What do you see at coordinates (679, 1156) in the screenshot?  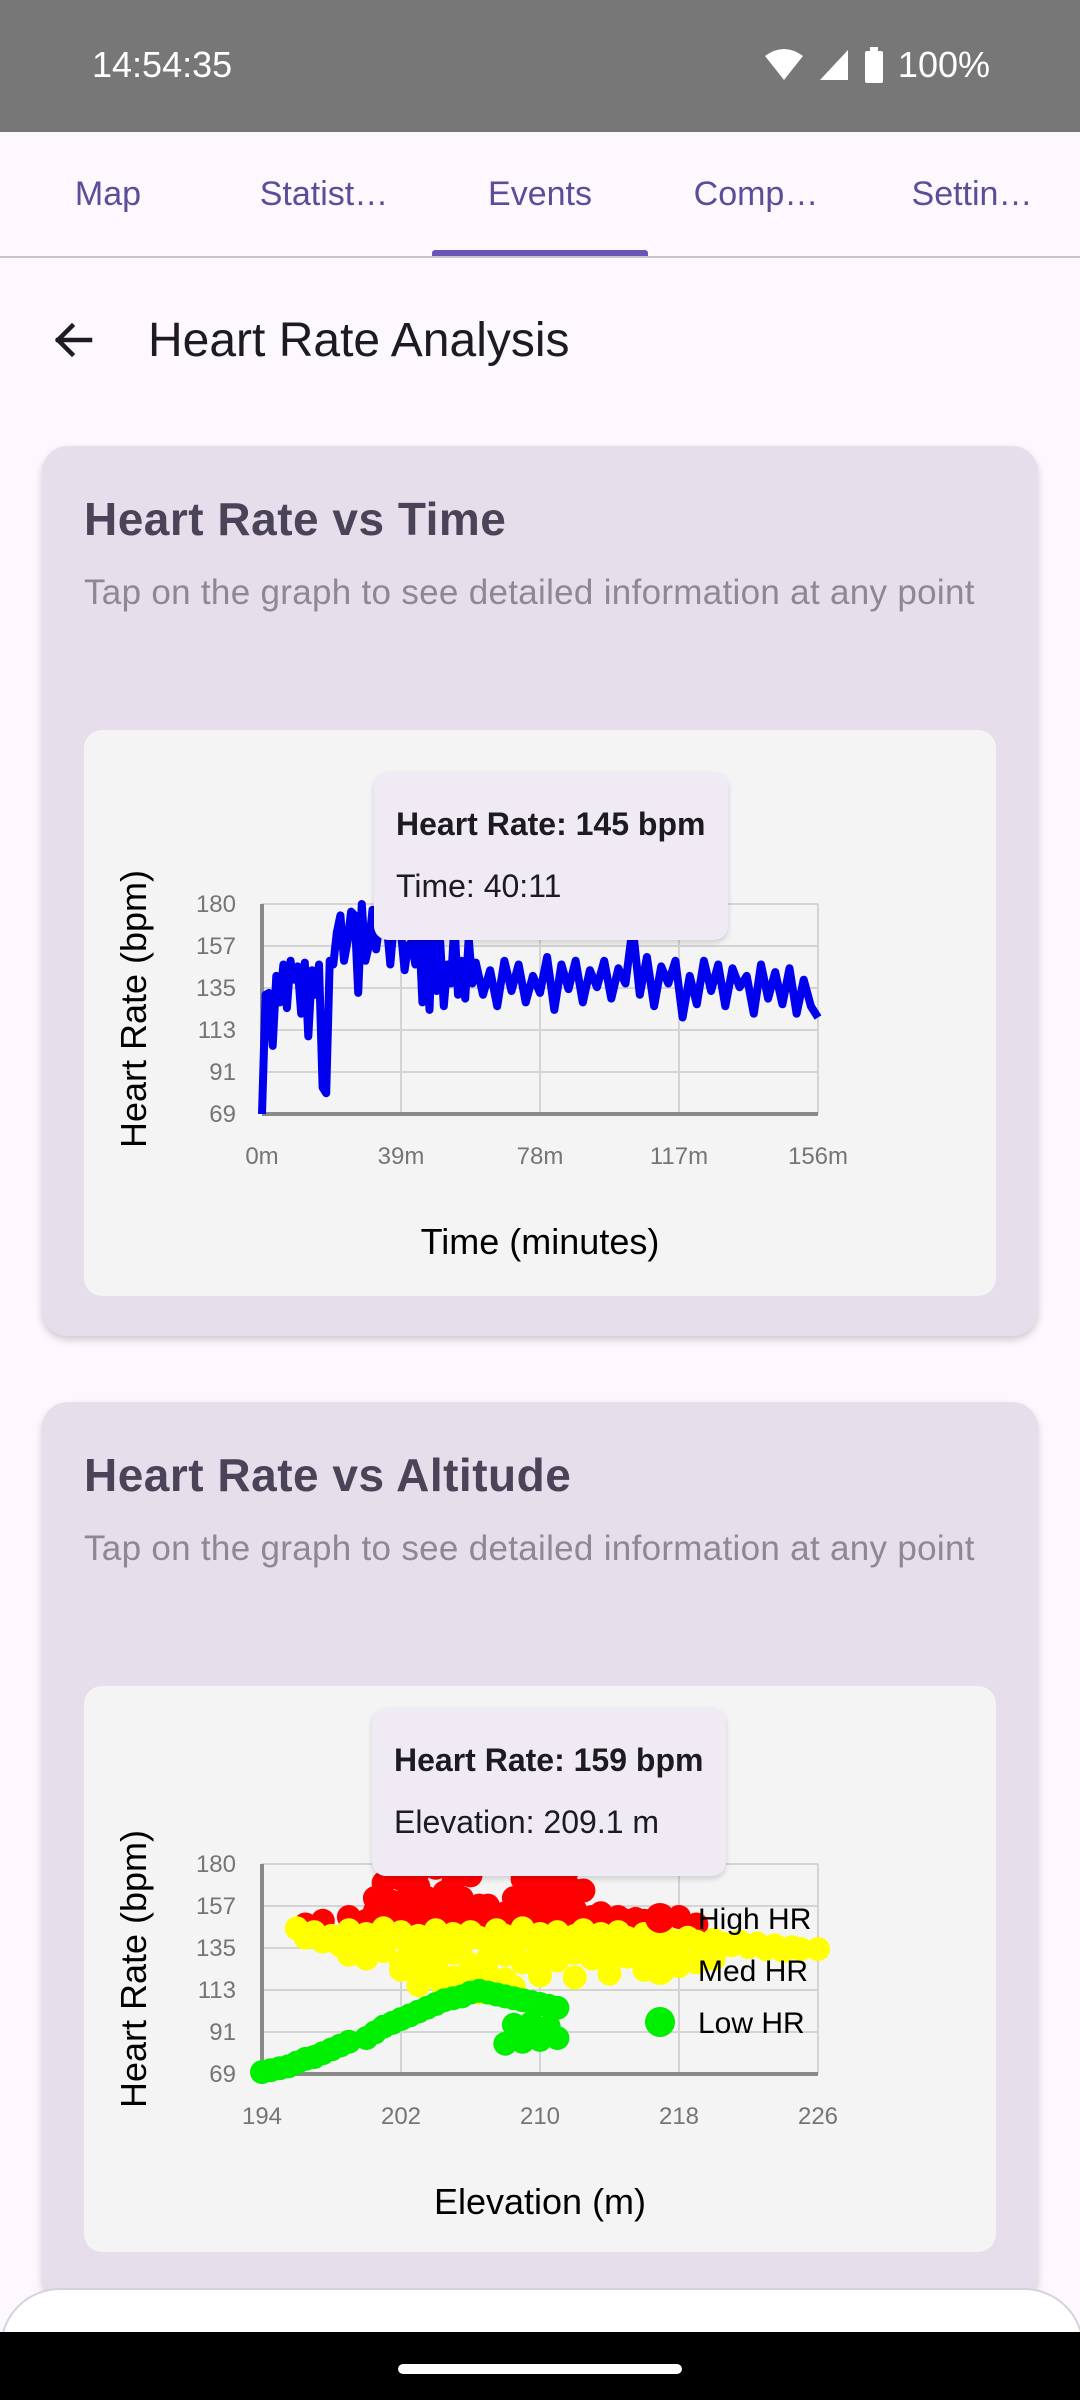 I see `x-tick-label: 117m` at bounding box center [679, 1156].